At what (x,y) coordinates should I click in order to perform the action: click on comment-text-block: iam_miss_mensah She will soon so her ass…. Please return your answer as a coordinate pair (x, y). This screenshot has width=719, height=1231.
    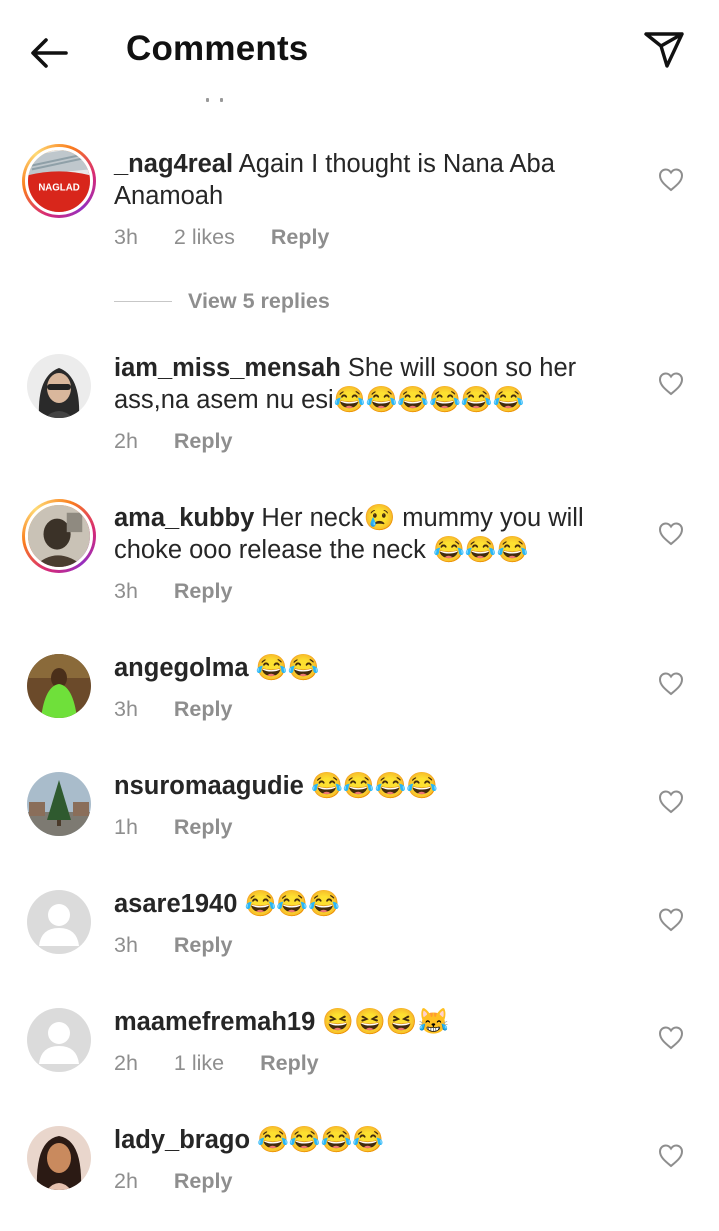
    Looking at the image, I should click on (364, 384).